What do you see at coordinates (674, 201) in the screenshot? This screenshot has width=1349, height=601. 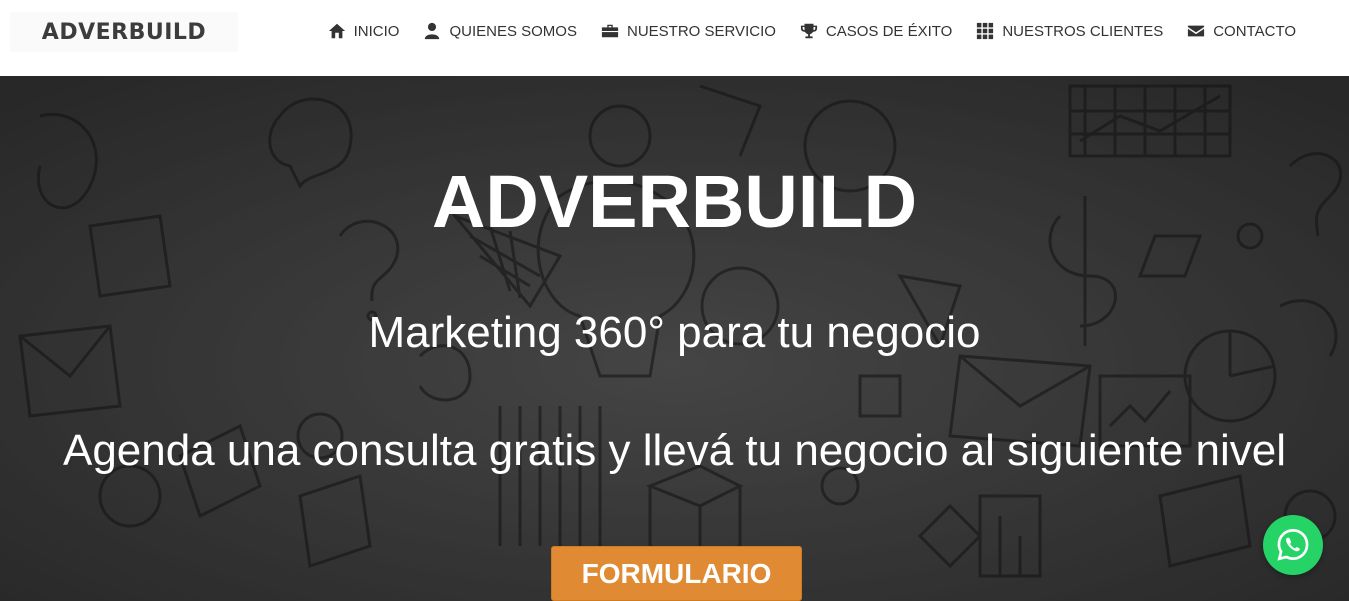 I see `hero-title: ADVERBUILD` at bounding box center [674, 201].